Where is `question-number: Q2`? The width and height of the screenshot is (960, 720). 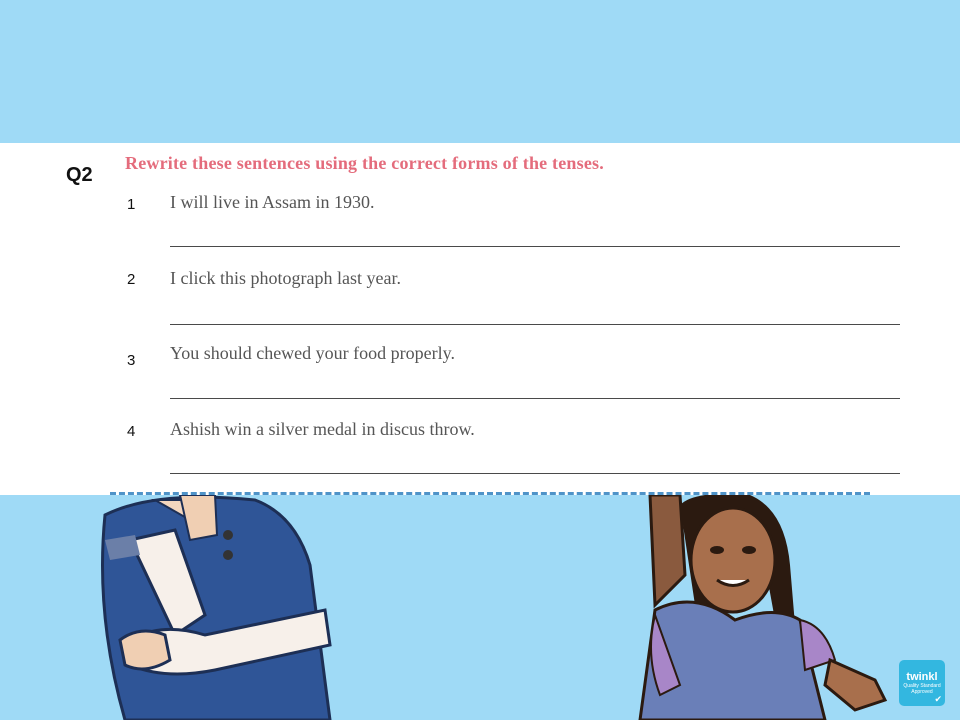
question-number: Q2 is located at coordinates (79, 175).